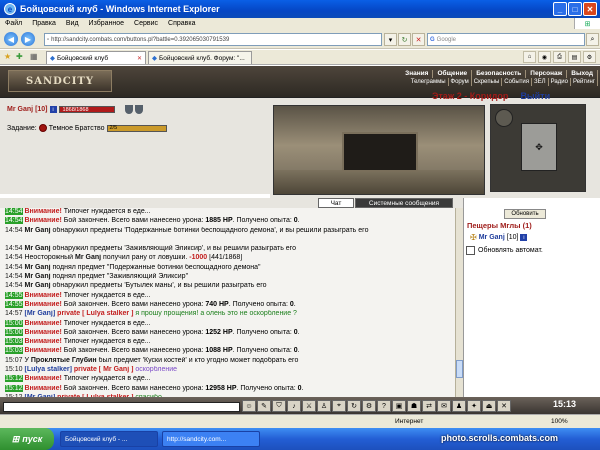  I want to click on close-tab-icon: ✕, so click(141, 58).